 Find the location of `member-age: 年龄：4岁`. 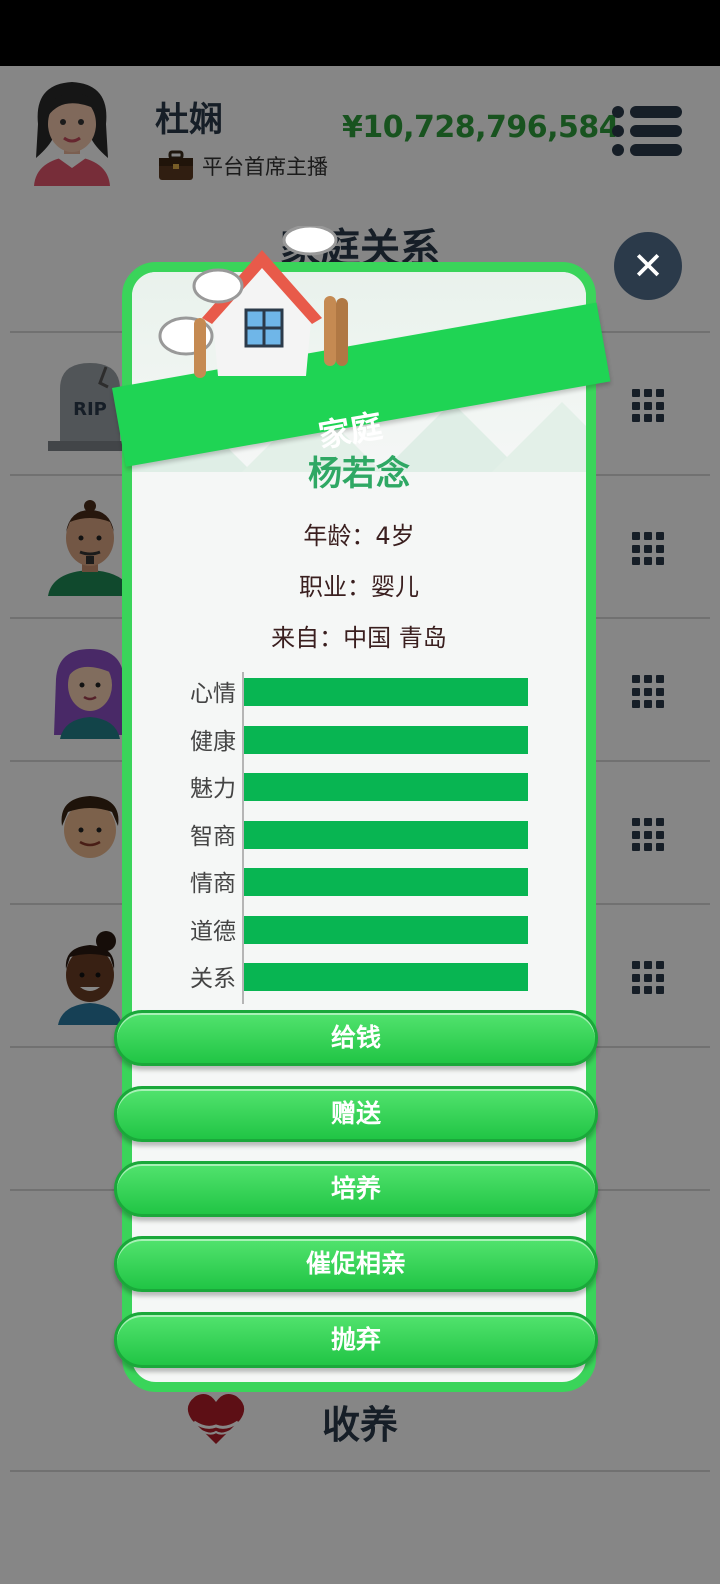

member-age: 年龄：4岁 is located at coordinates (359, 536).